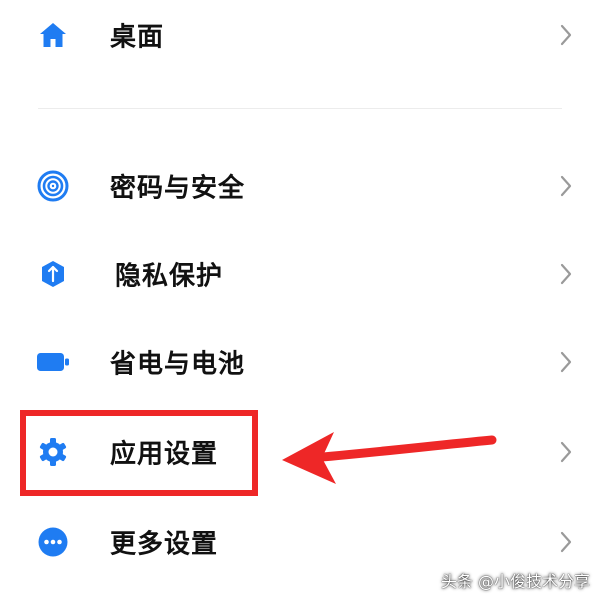  I want to click on settings-item-battery: 省电与电池, so click(300, 362).